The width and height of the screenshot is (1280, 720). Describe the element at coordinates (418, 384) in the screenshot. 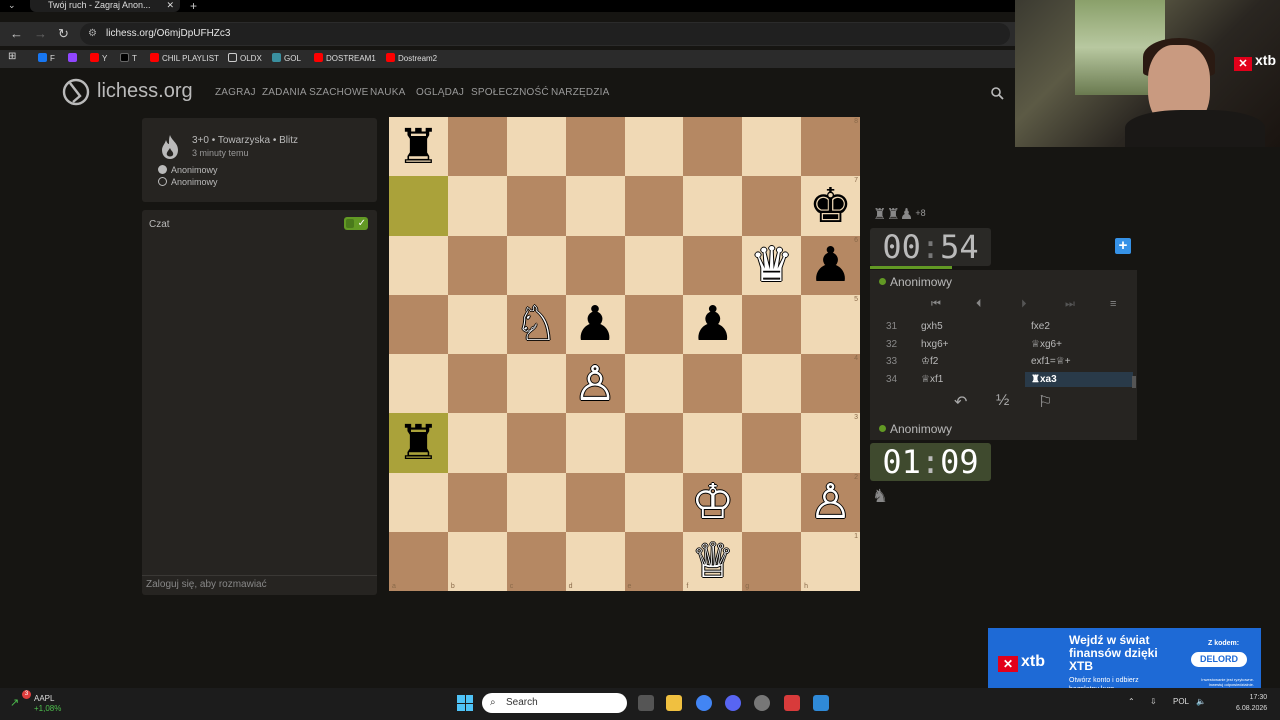

I see `square-a4` at that location.